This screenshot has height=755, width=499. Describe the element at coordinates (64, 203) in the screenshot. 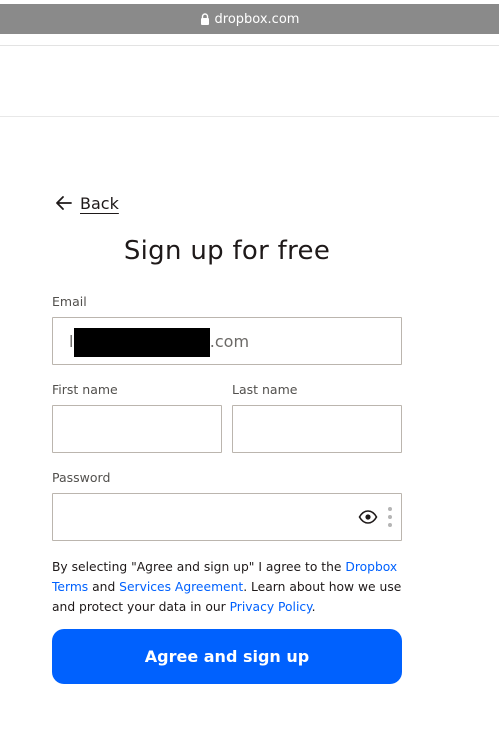

I see `arrow-left-icon` at that location.